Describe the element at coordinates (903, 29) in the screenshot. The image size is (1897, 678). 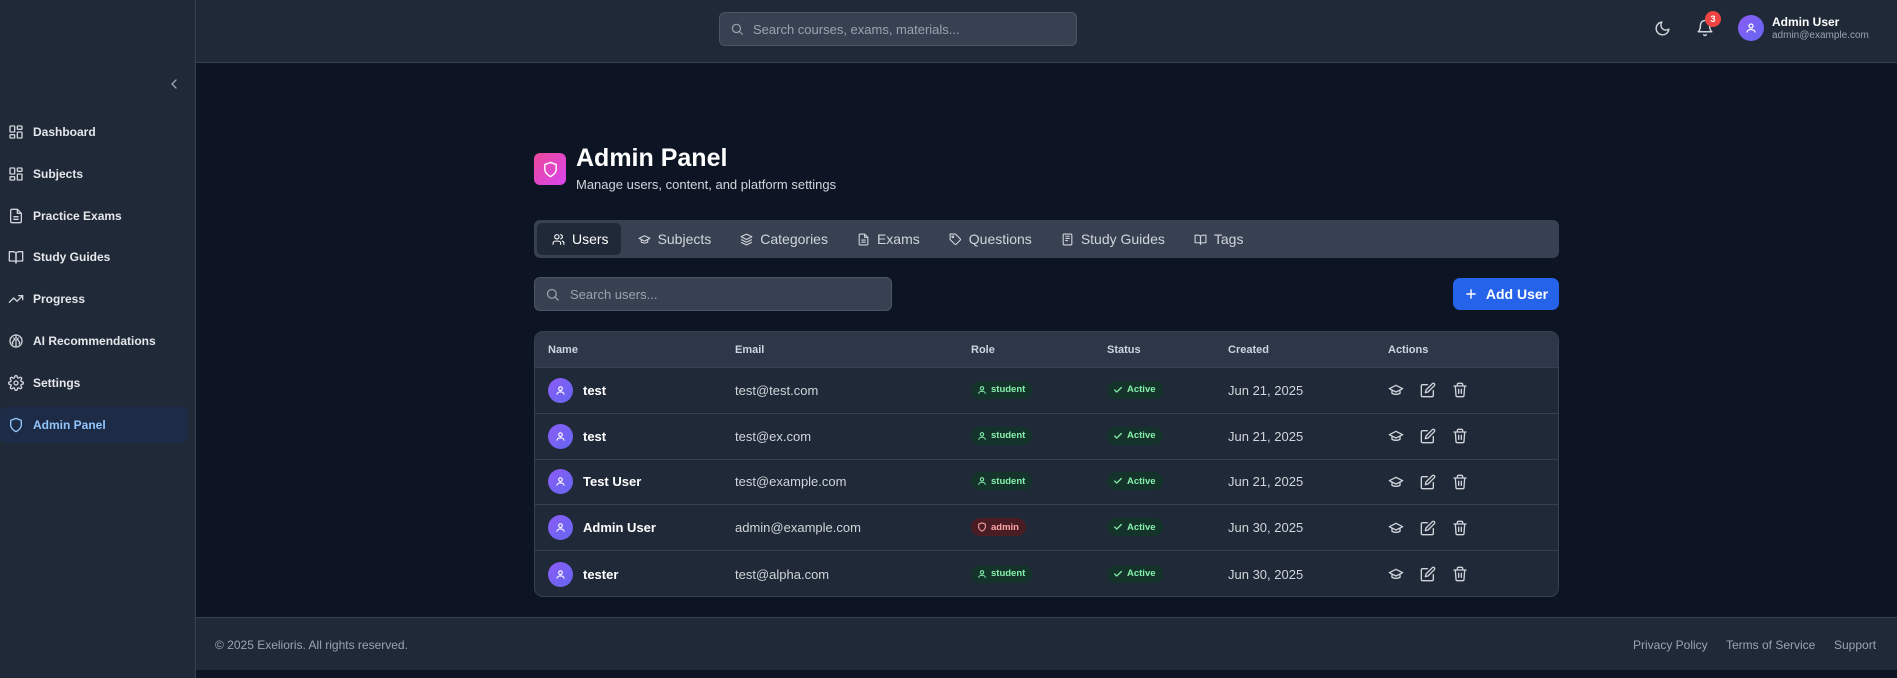
I see `global-search-input` at that location.